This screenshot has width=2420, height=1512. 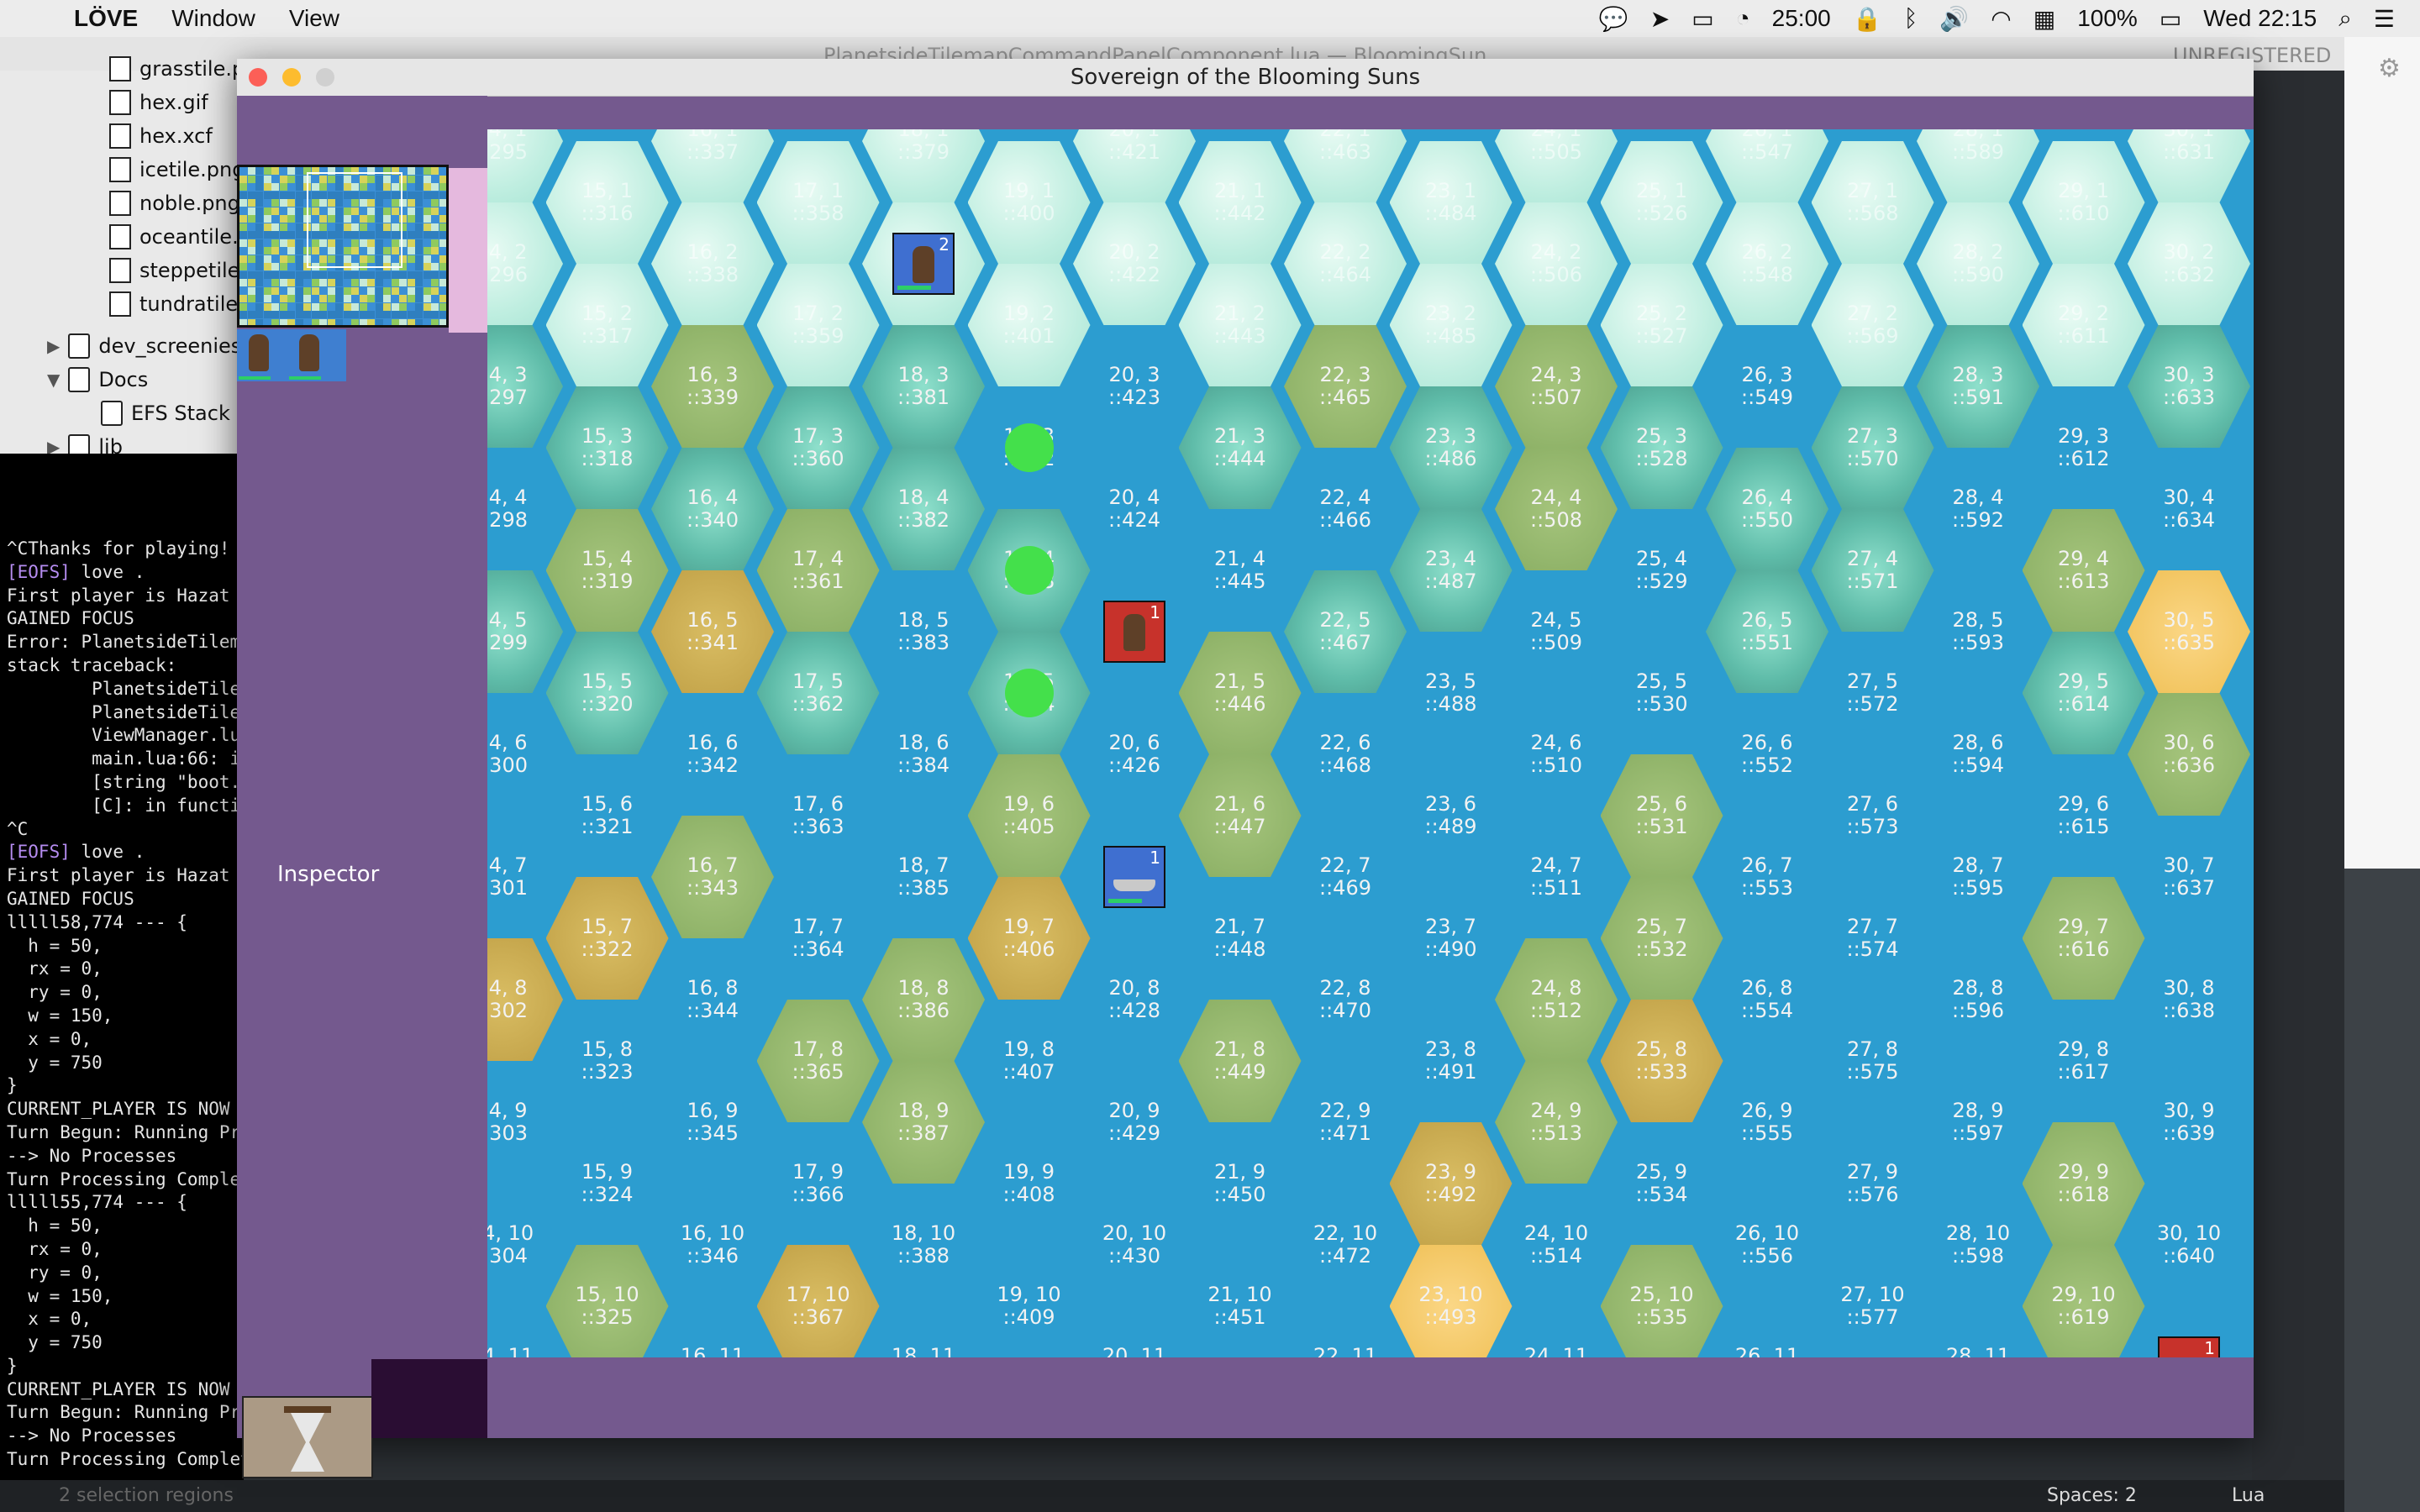 What do you see at coordinates (429, 1398) in the screenshot?
I see `turn-indicator` at bounding box center [429, 1398].